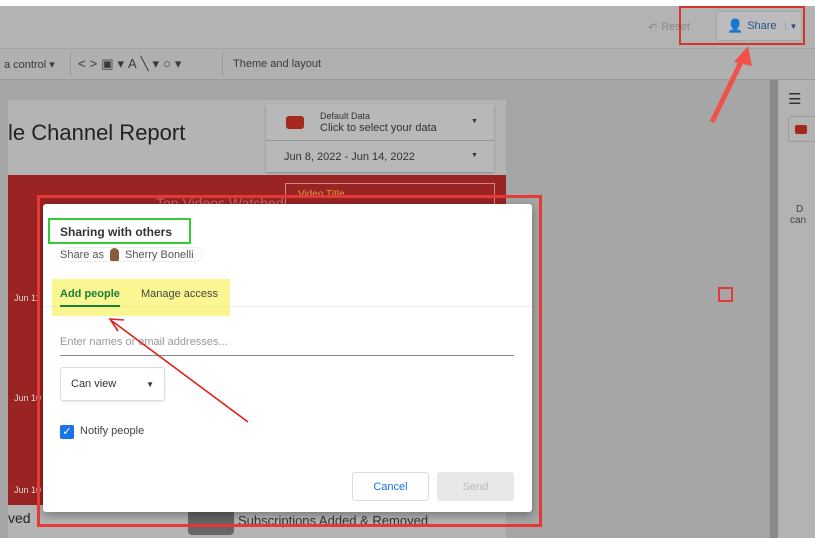 The height and width of the screenshot is (538, 815). I want to click on table-icon: ☰, so click(794, 99).